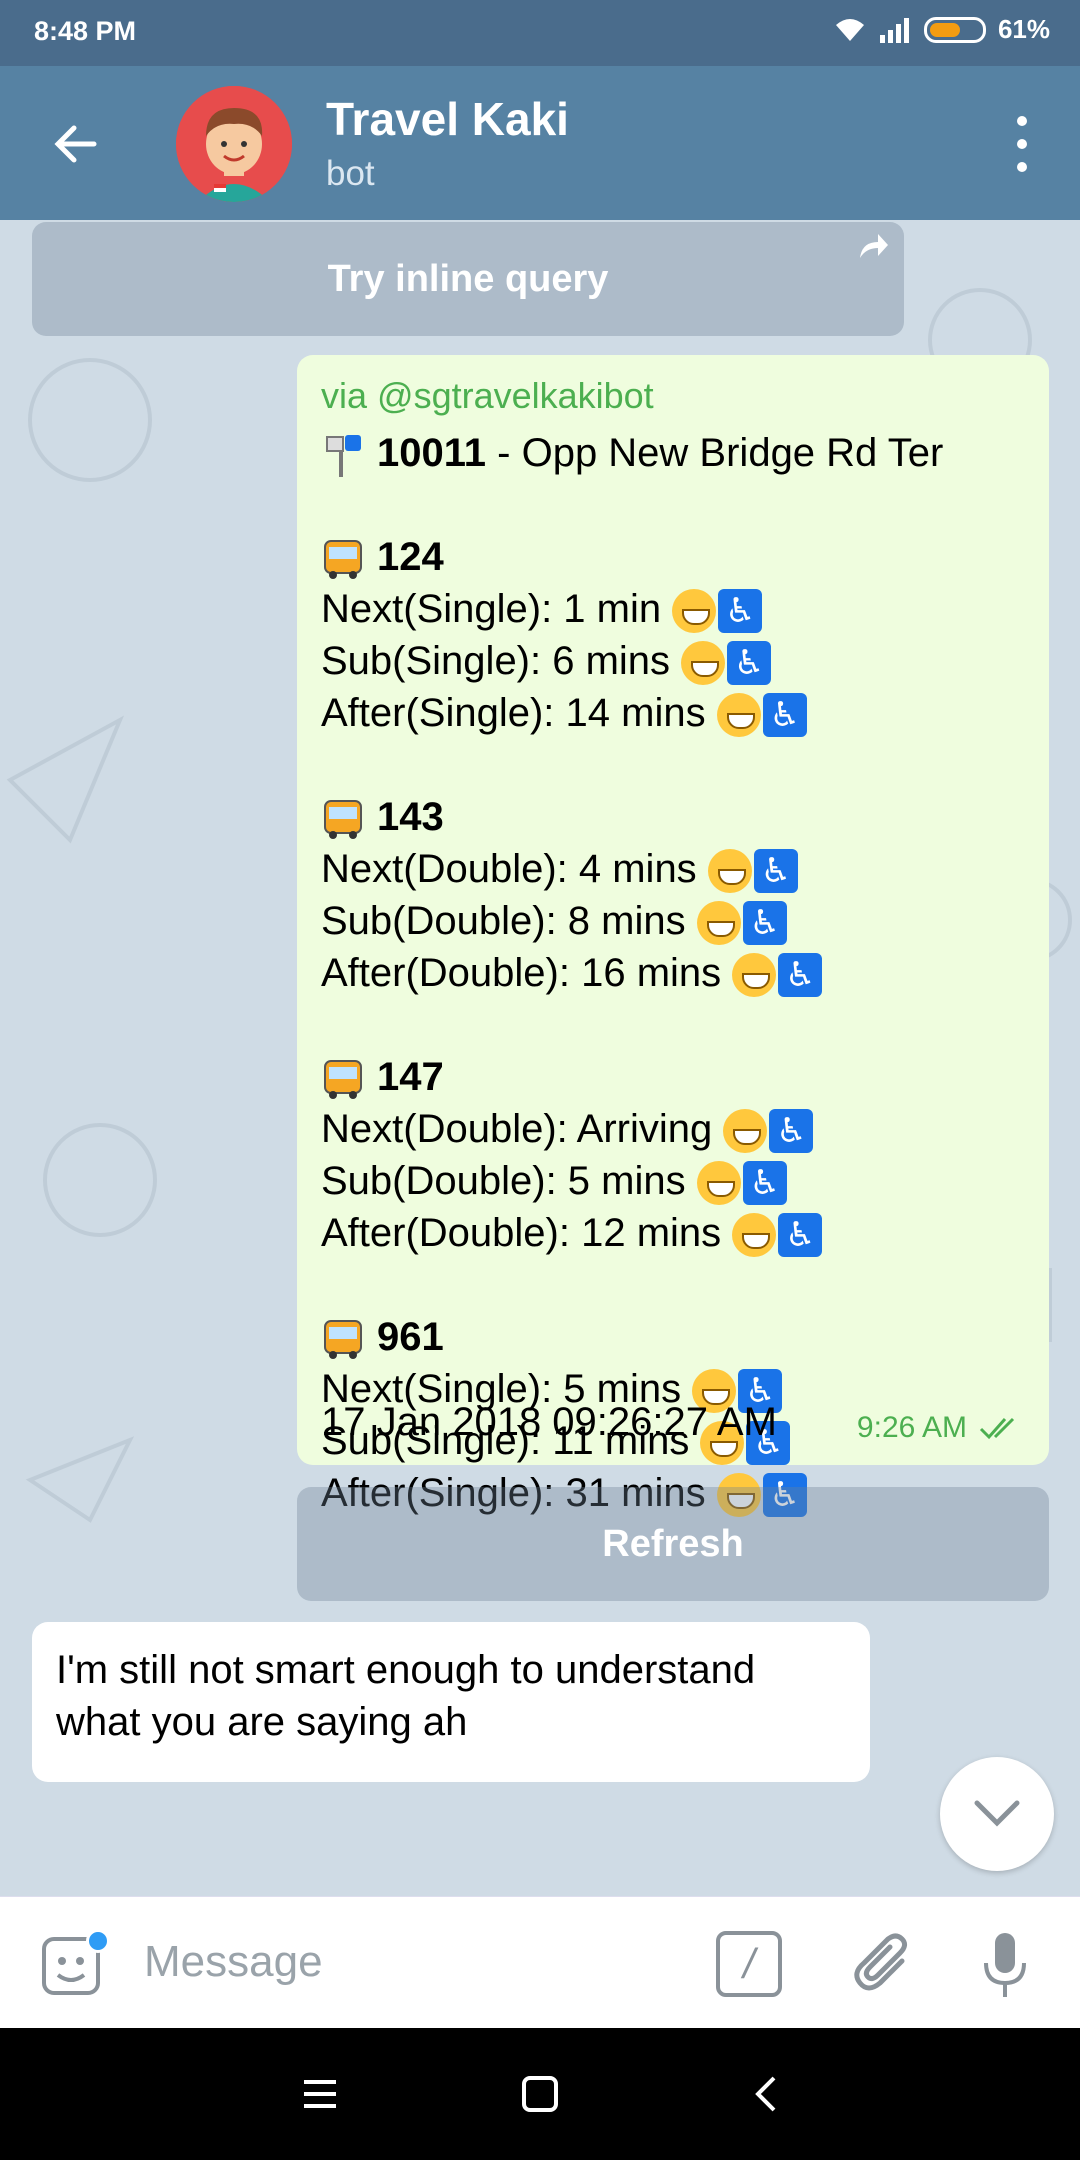 The width and height of the screenshot is (1080, 2160). I want to click on arrival-text: Next(Double): Arriving, so click(517, 1129).